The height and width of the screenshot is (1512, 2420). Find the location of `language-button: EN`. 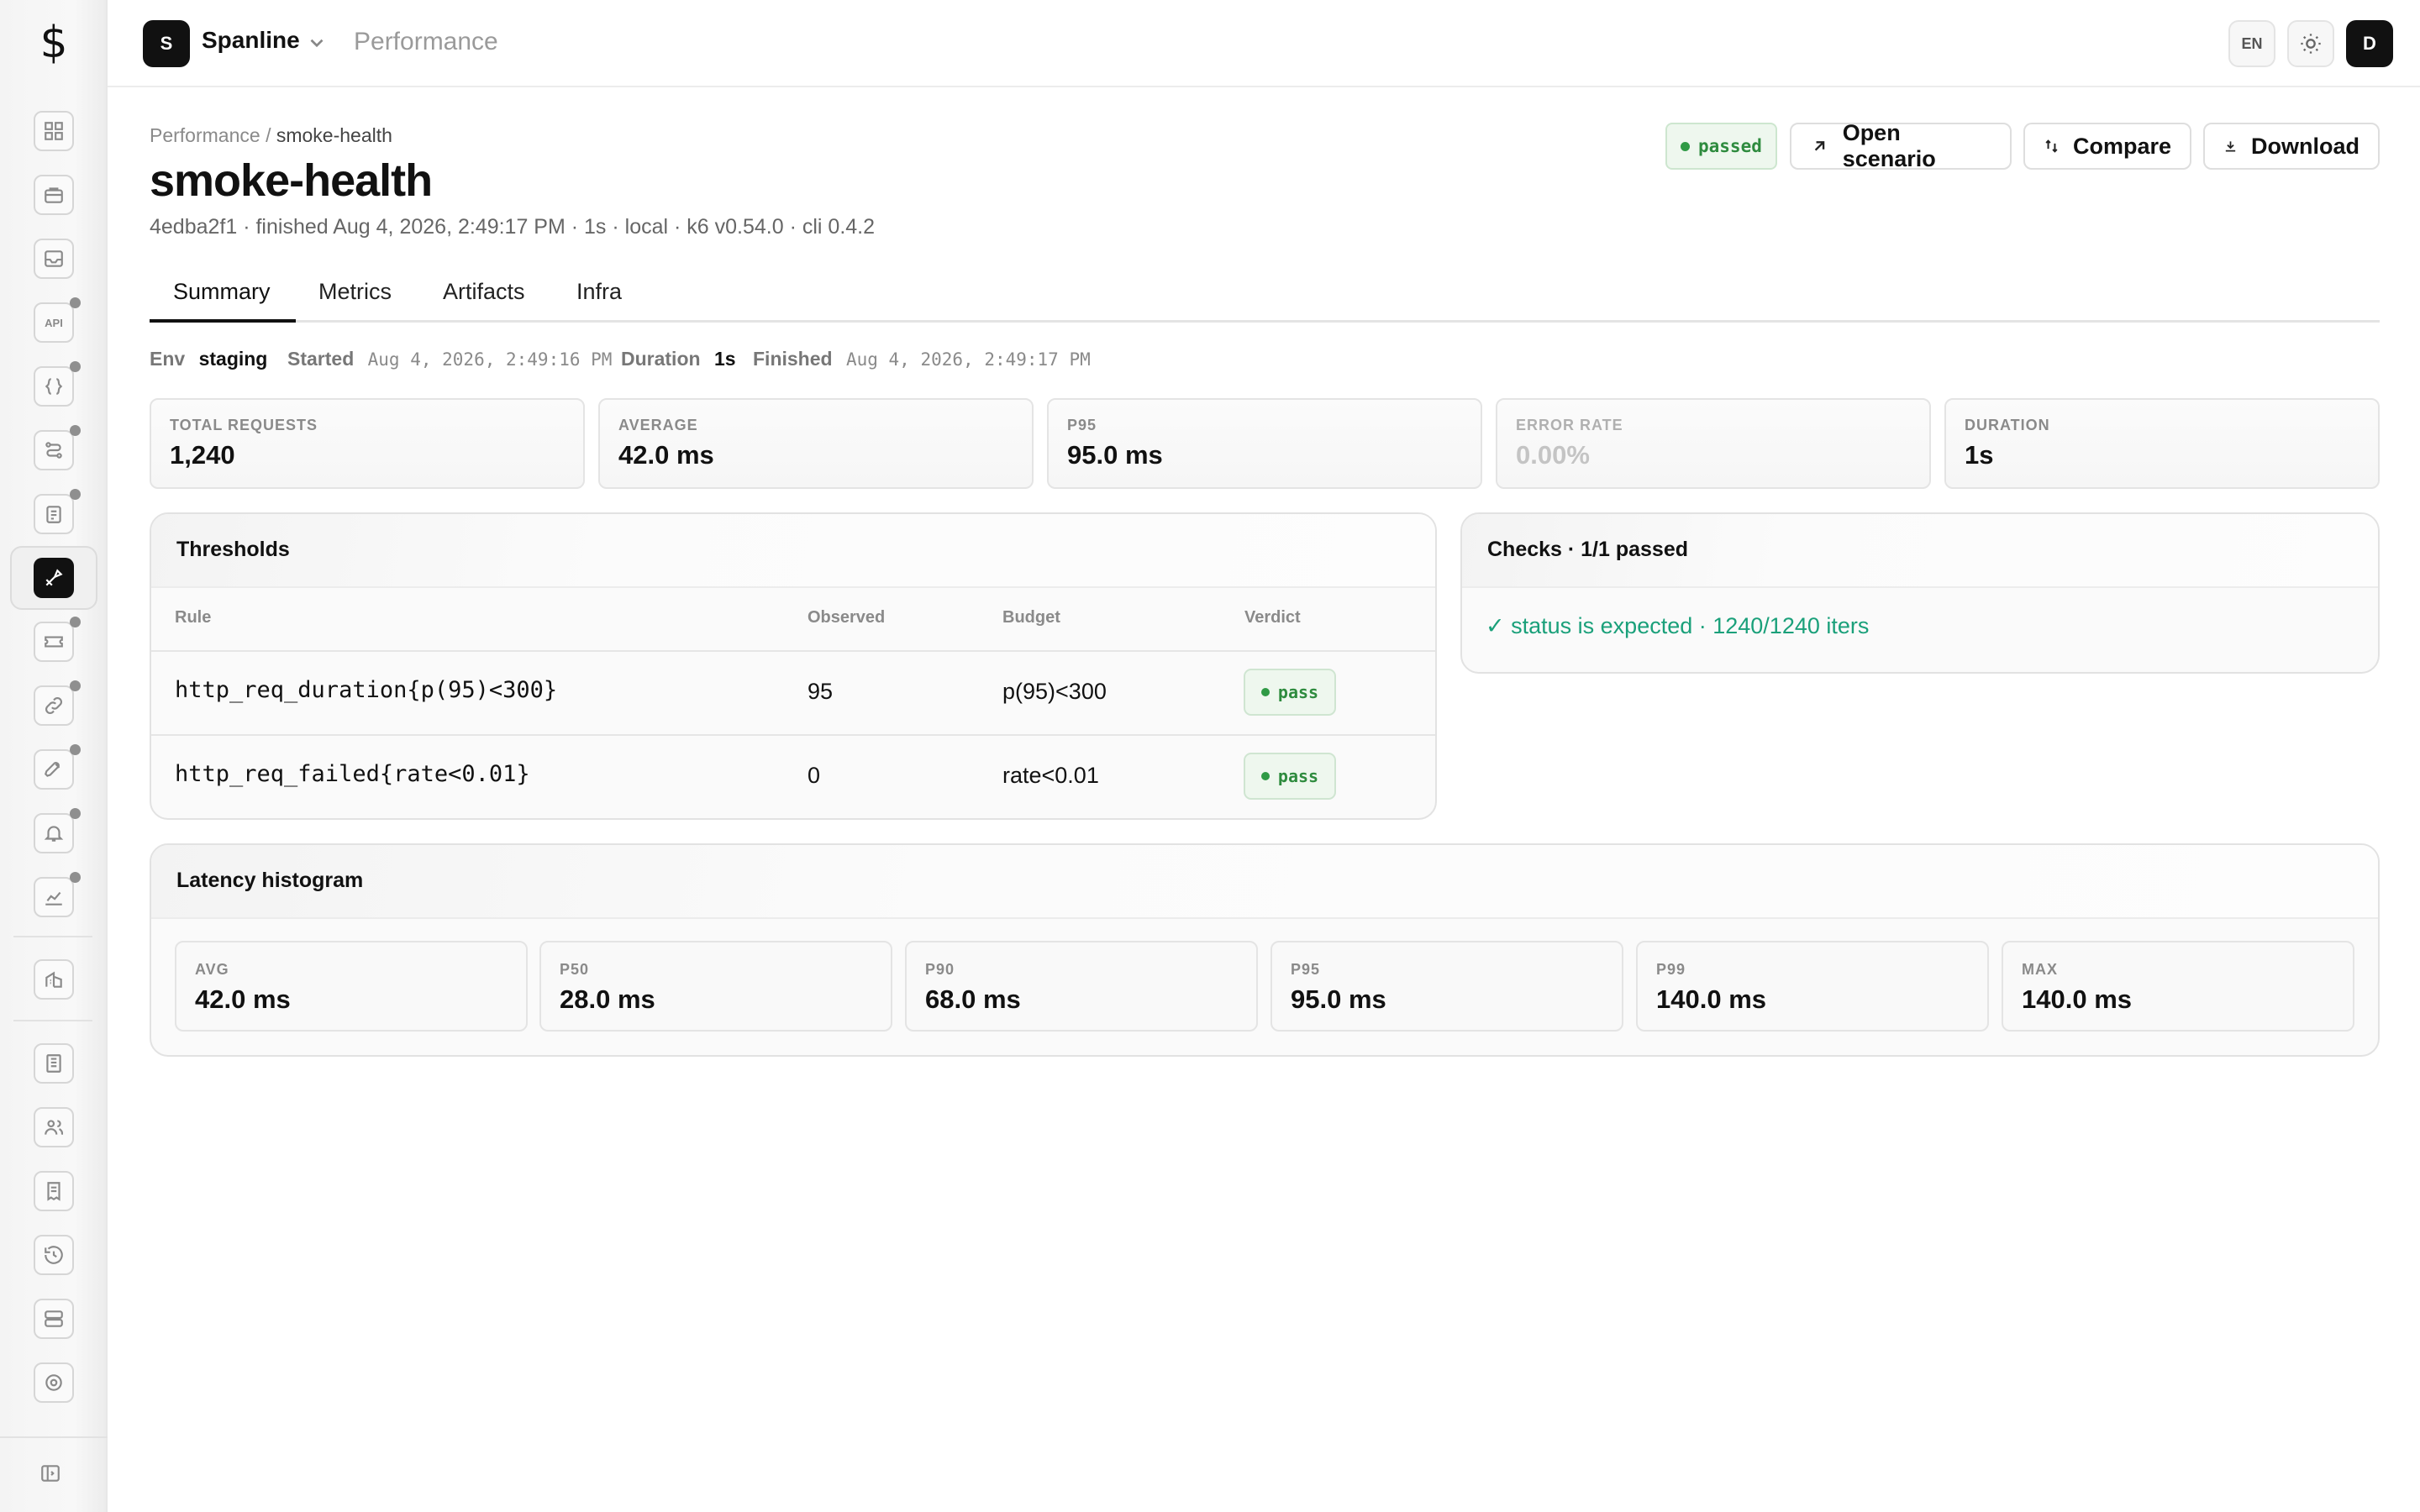

language-button: EN is located at coordinates (2251, 43).